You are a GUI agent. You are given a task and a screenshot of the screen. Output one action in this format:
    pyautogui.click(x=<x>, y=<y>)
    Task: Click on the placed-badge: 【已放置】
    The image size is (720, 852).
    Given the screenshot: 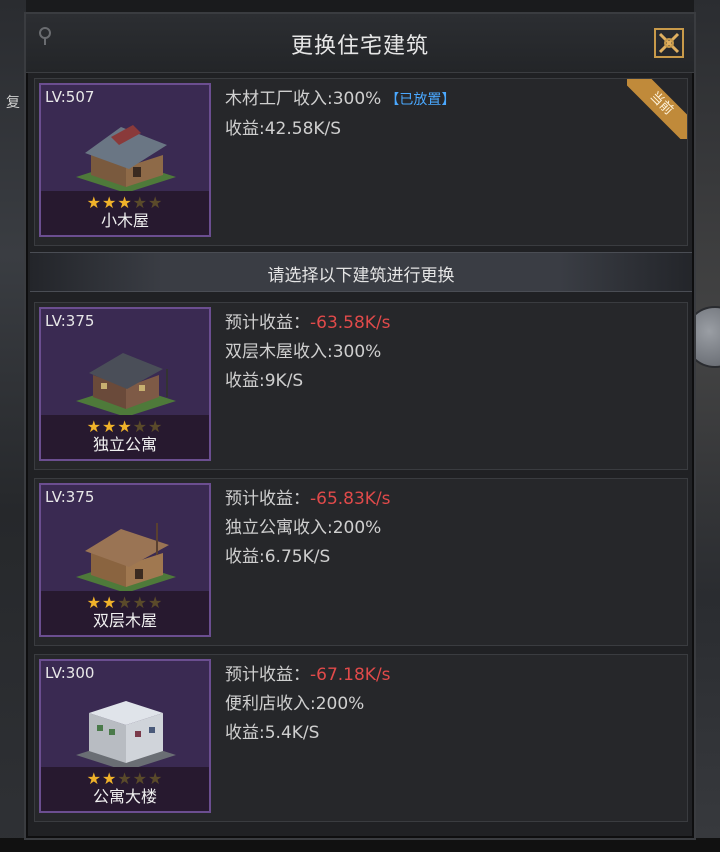 What is the action you would take?
    pyautogui.click(x=420, y=100)
    